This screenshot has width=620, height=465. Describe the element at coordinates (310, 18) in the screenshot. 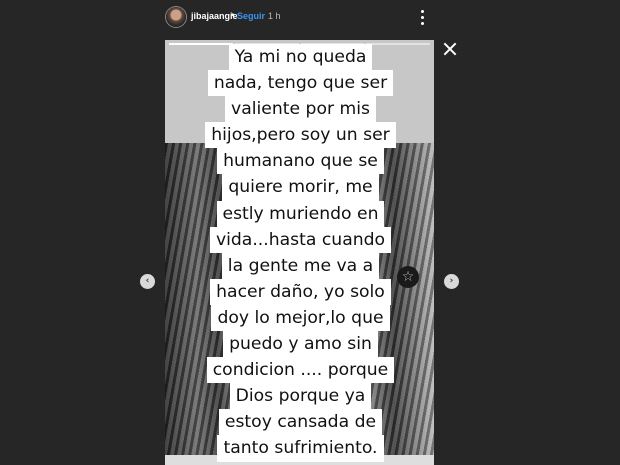

I see `story-header: jibajaangie • Seguir 1 h` at that location.